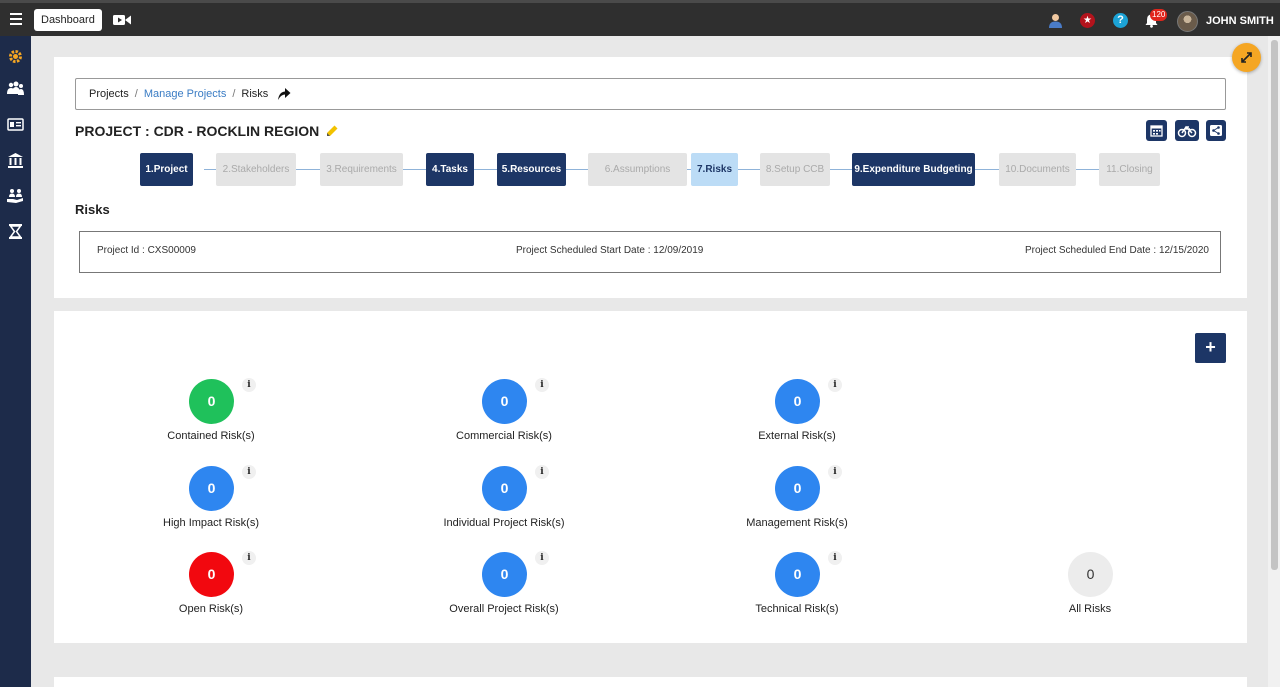  I want to click on bicycle-button, so click(1187, 130).